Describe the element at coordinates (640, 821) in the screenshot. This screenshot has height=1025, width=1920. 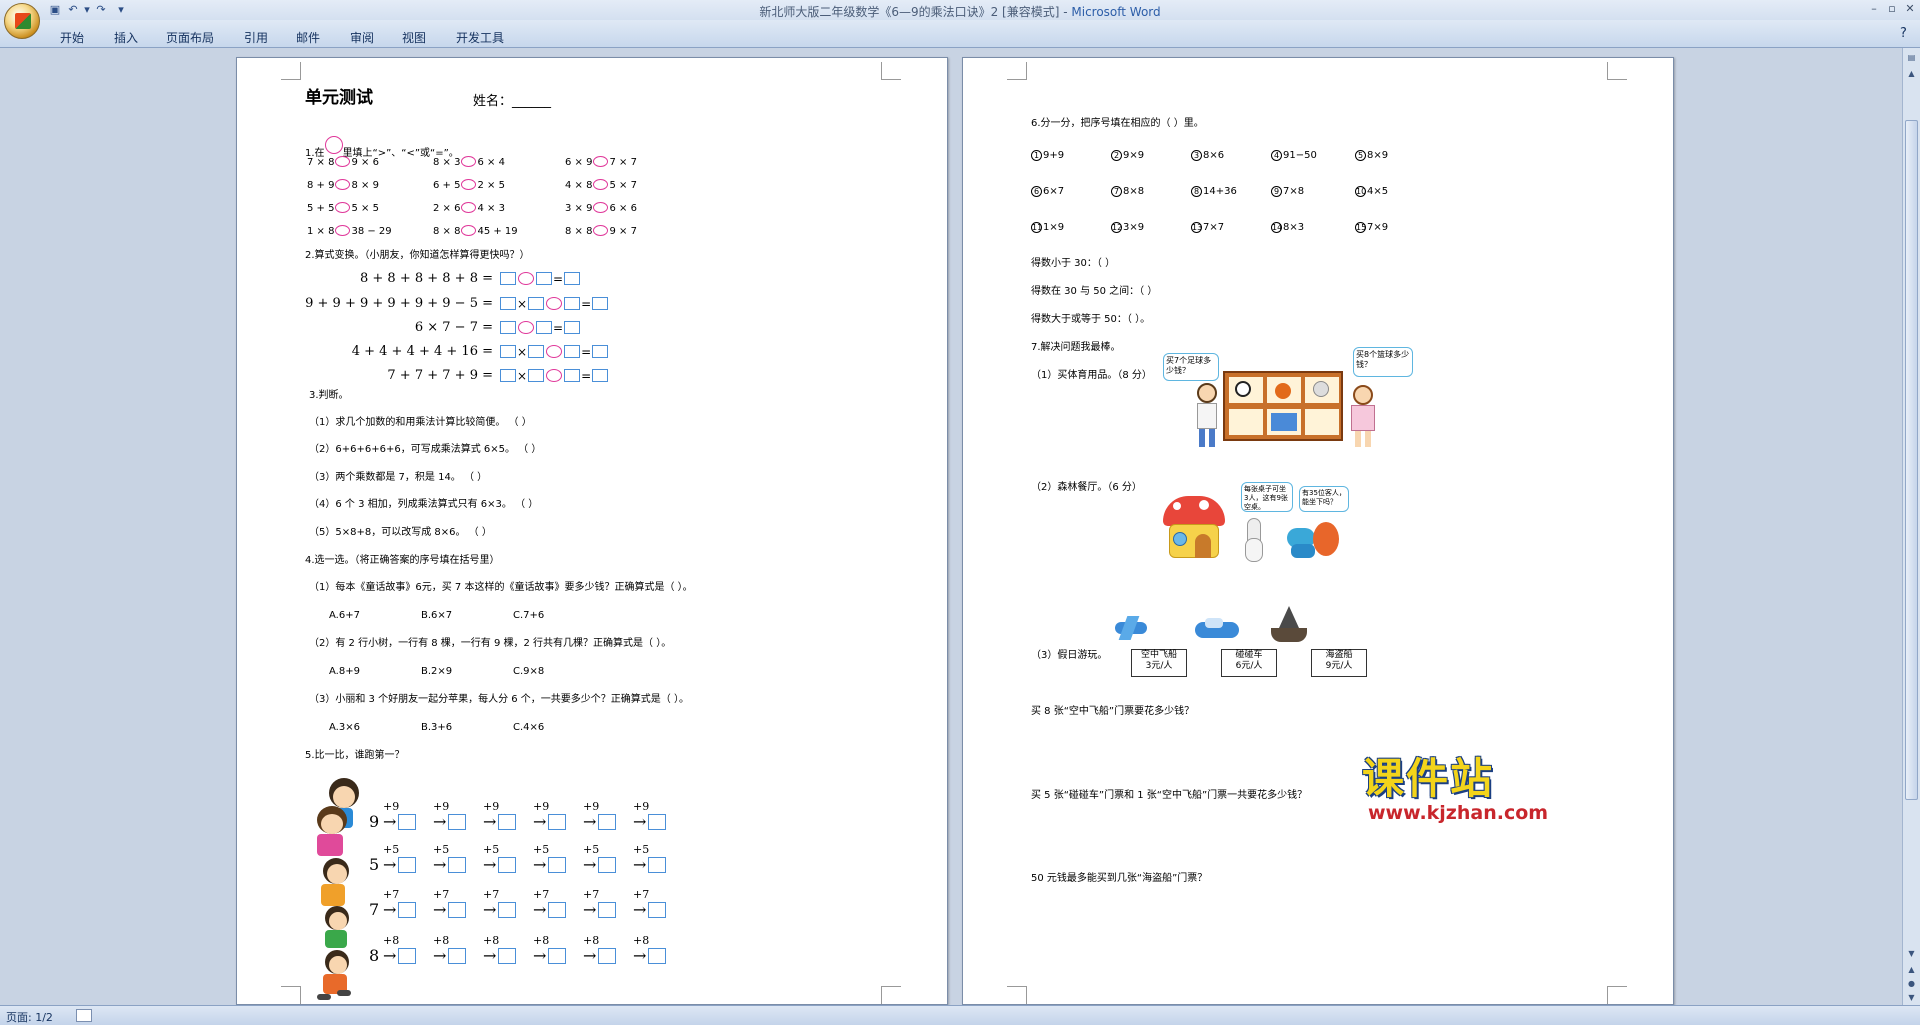
I see `arrow-icon: →` at that location.